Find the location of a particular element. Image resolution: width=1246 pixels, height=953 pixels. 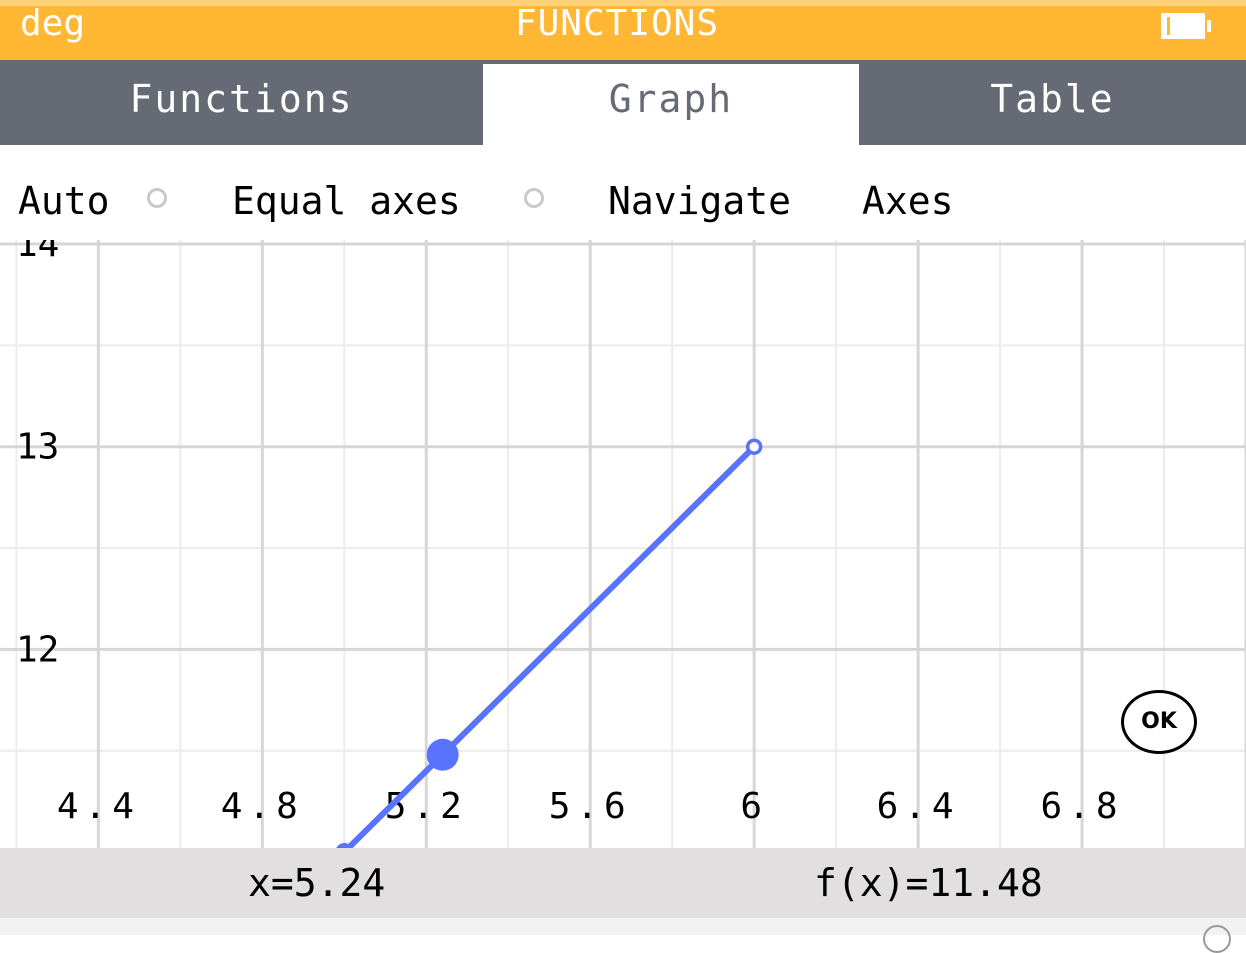

y-tick-label: 12 is located at coordinates (37, 649).